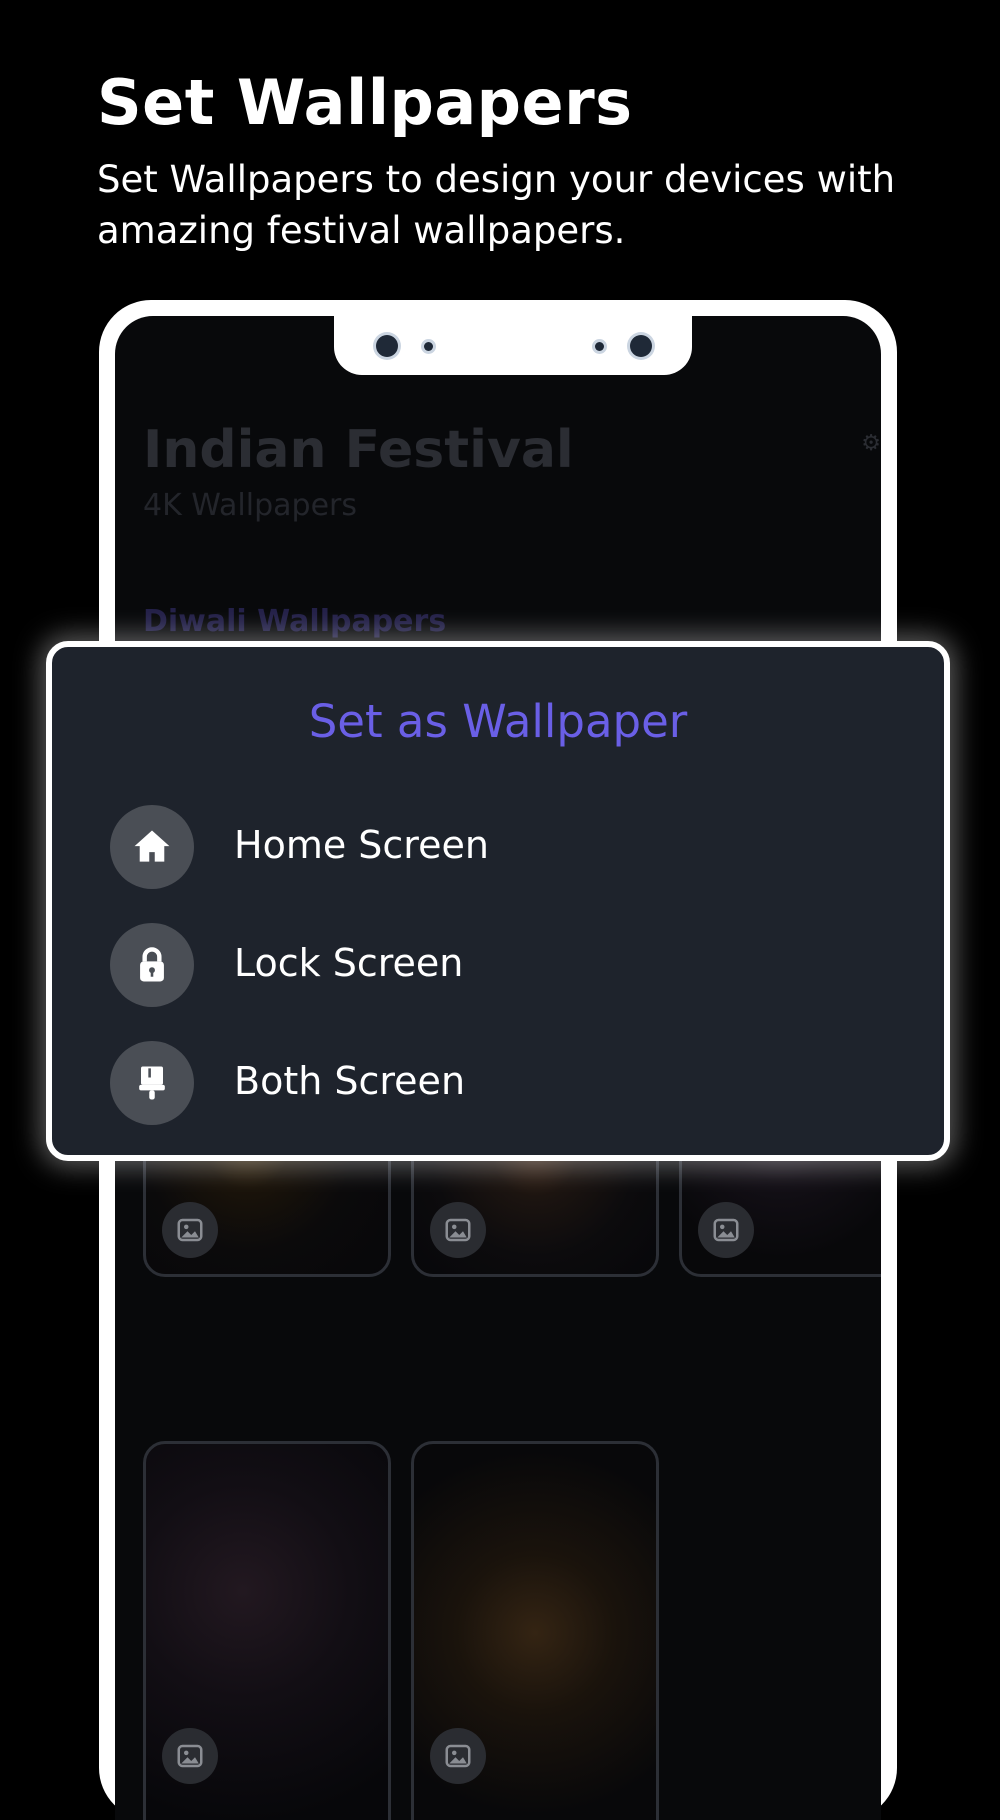 This screenshot has width=1000, height=1820. I want to click on home-icon, so click(152, 847).